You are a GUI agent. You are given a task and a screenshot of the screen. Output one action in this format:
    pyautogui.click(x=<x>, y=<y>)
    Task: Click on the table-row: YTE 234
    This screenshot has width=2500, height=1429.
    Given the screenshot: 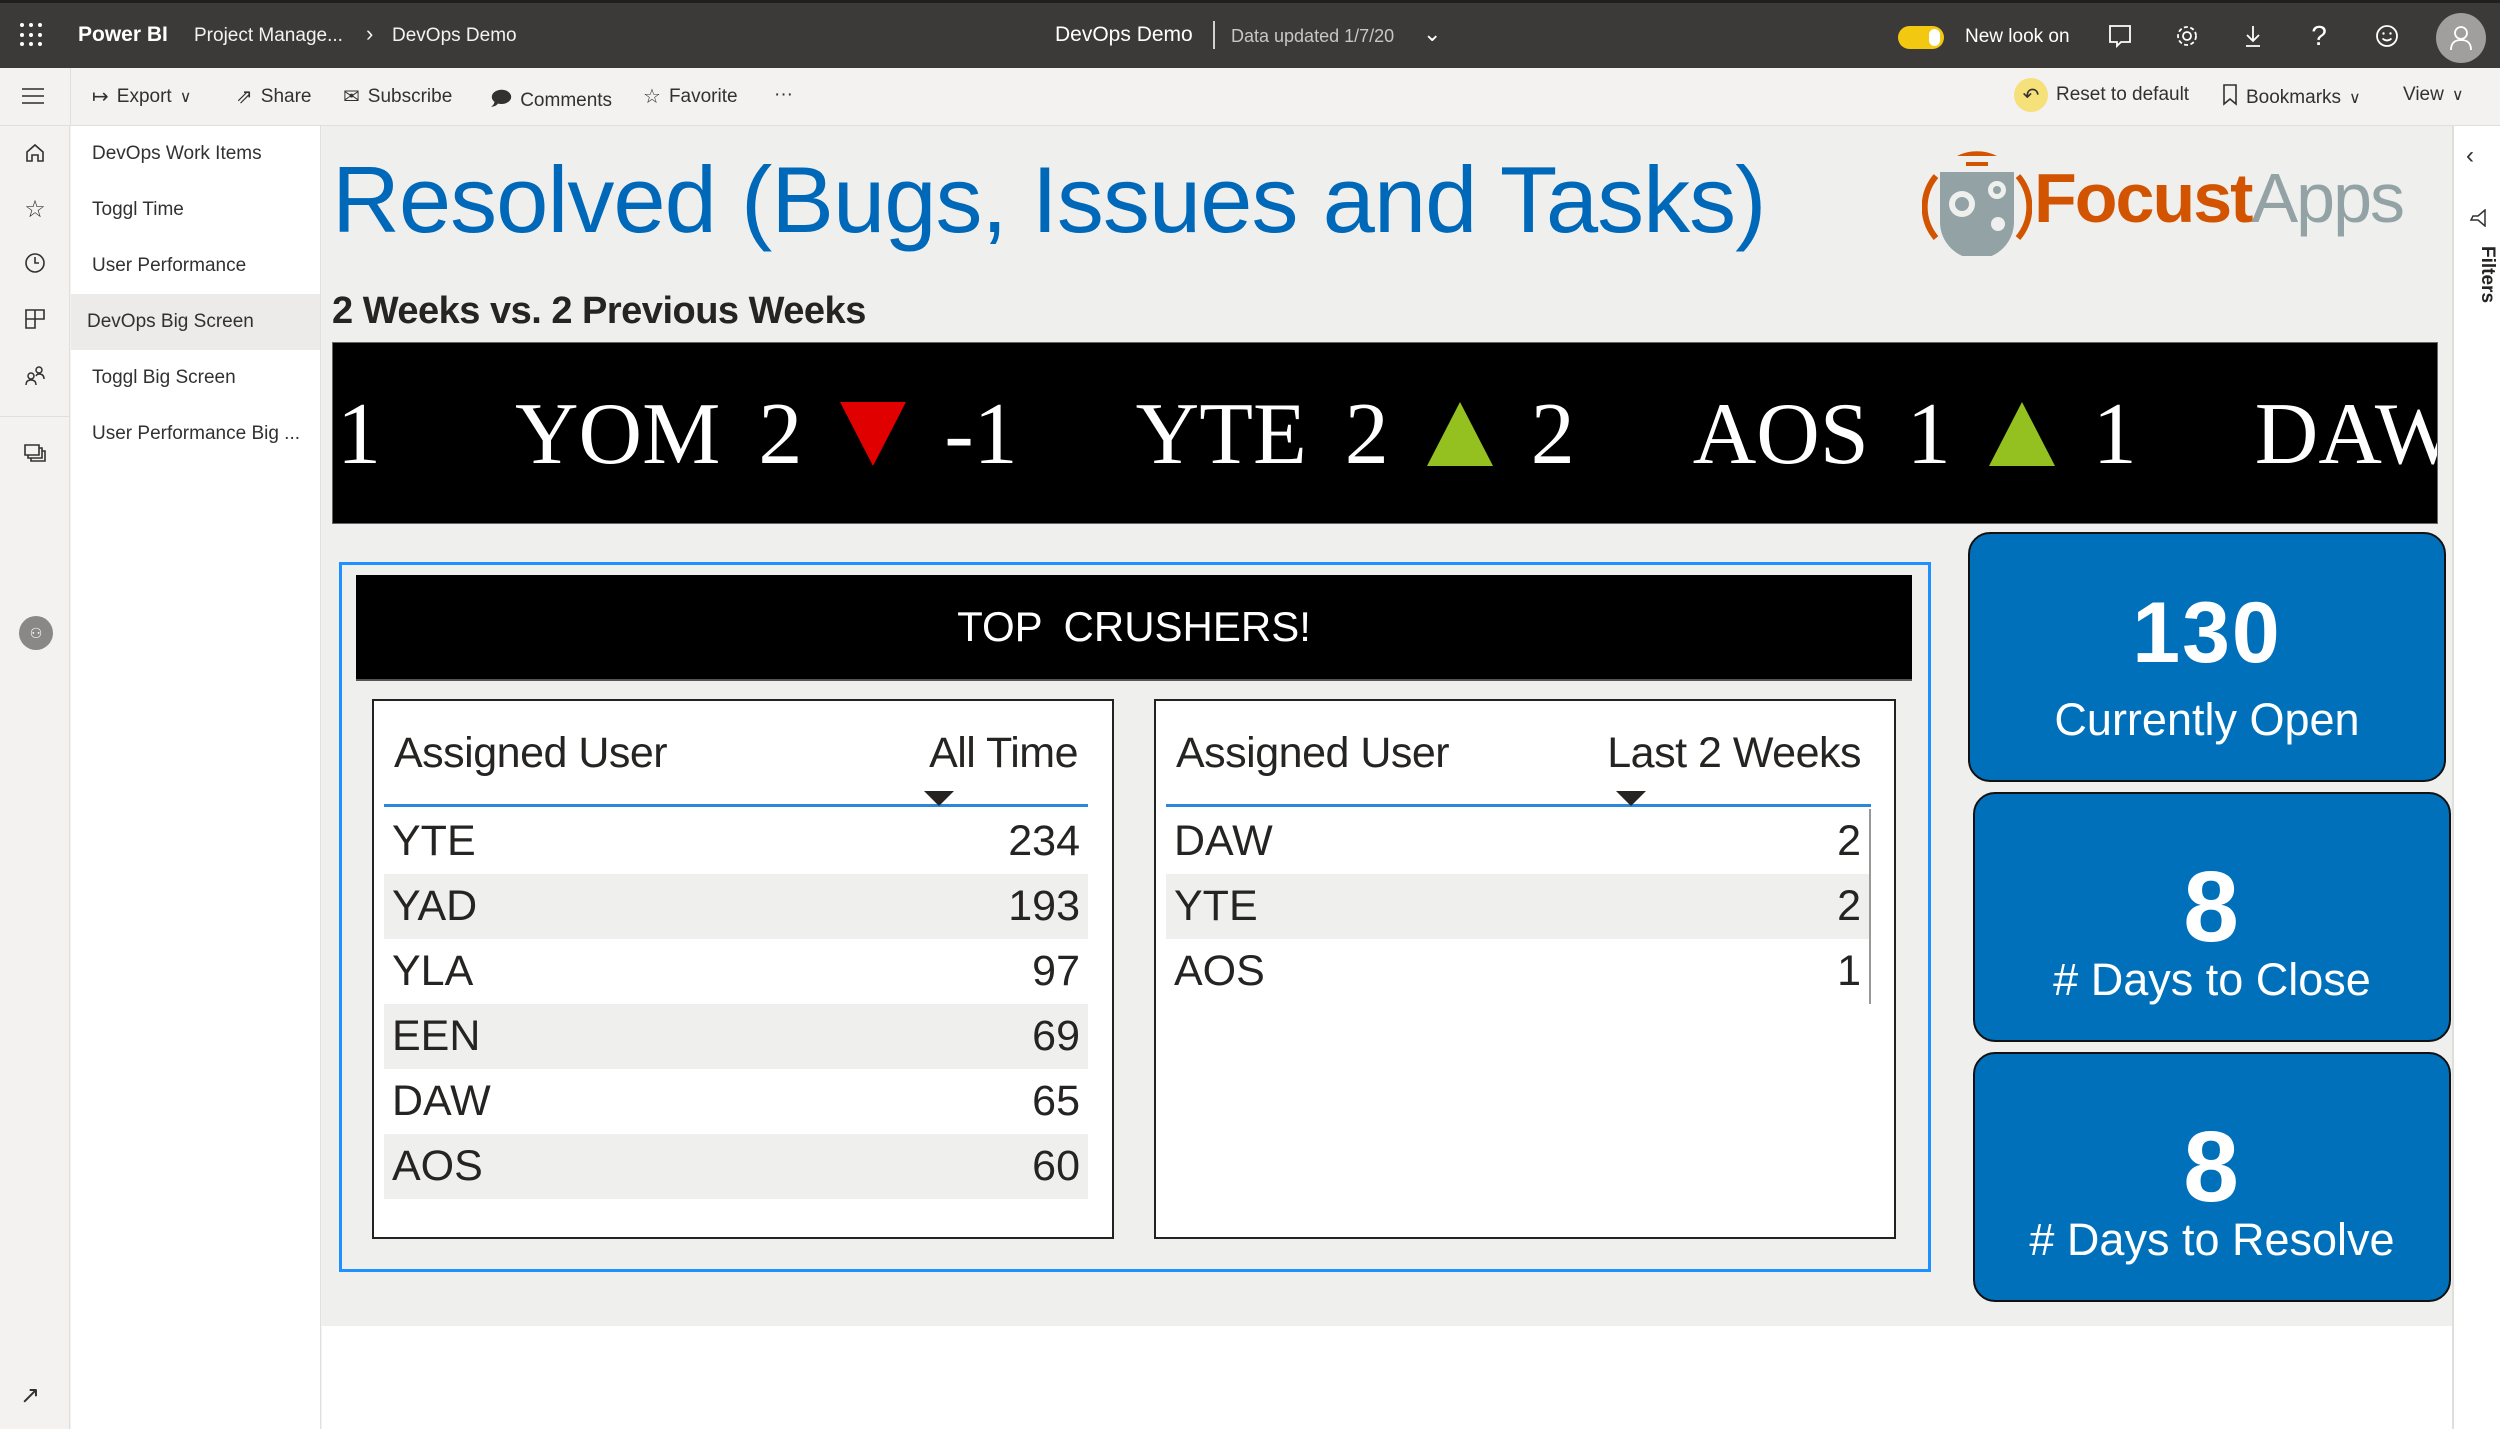 What is the action you would take?
    pyautogui.click(x=736, y=841)
    